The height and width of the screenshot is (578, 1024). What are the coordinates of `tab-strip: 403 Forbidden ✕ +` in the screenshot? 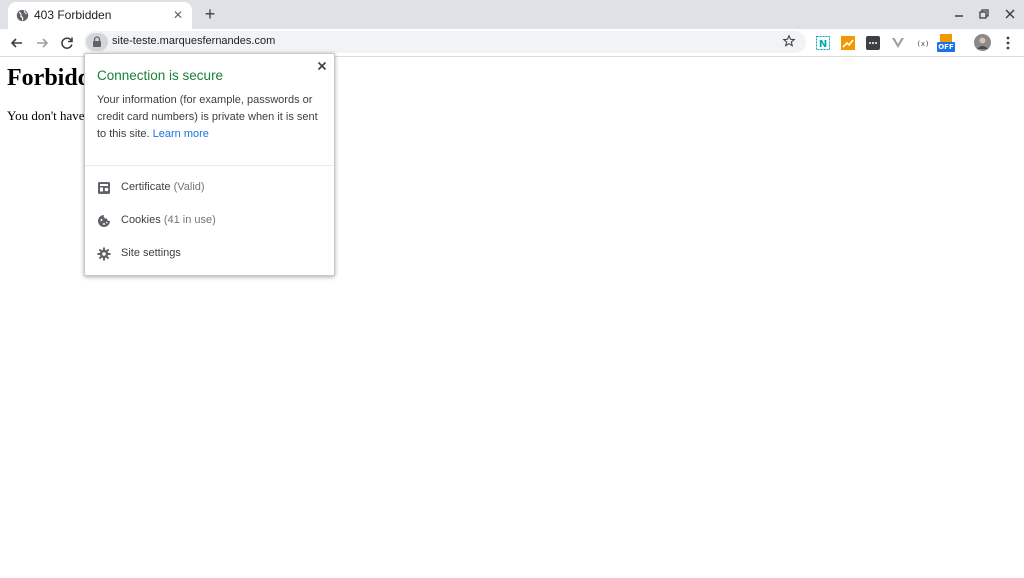 It's located at (512, 14).